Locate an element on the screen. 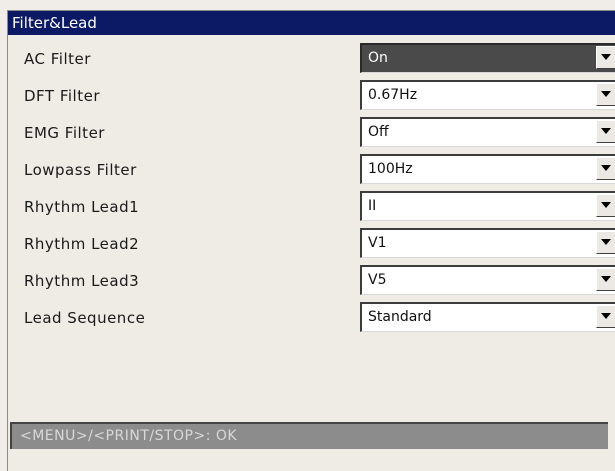 This screenshot has height=471, width=615. setting-label: Rhythm Lead2 is located at coordinates (82, 244).